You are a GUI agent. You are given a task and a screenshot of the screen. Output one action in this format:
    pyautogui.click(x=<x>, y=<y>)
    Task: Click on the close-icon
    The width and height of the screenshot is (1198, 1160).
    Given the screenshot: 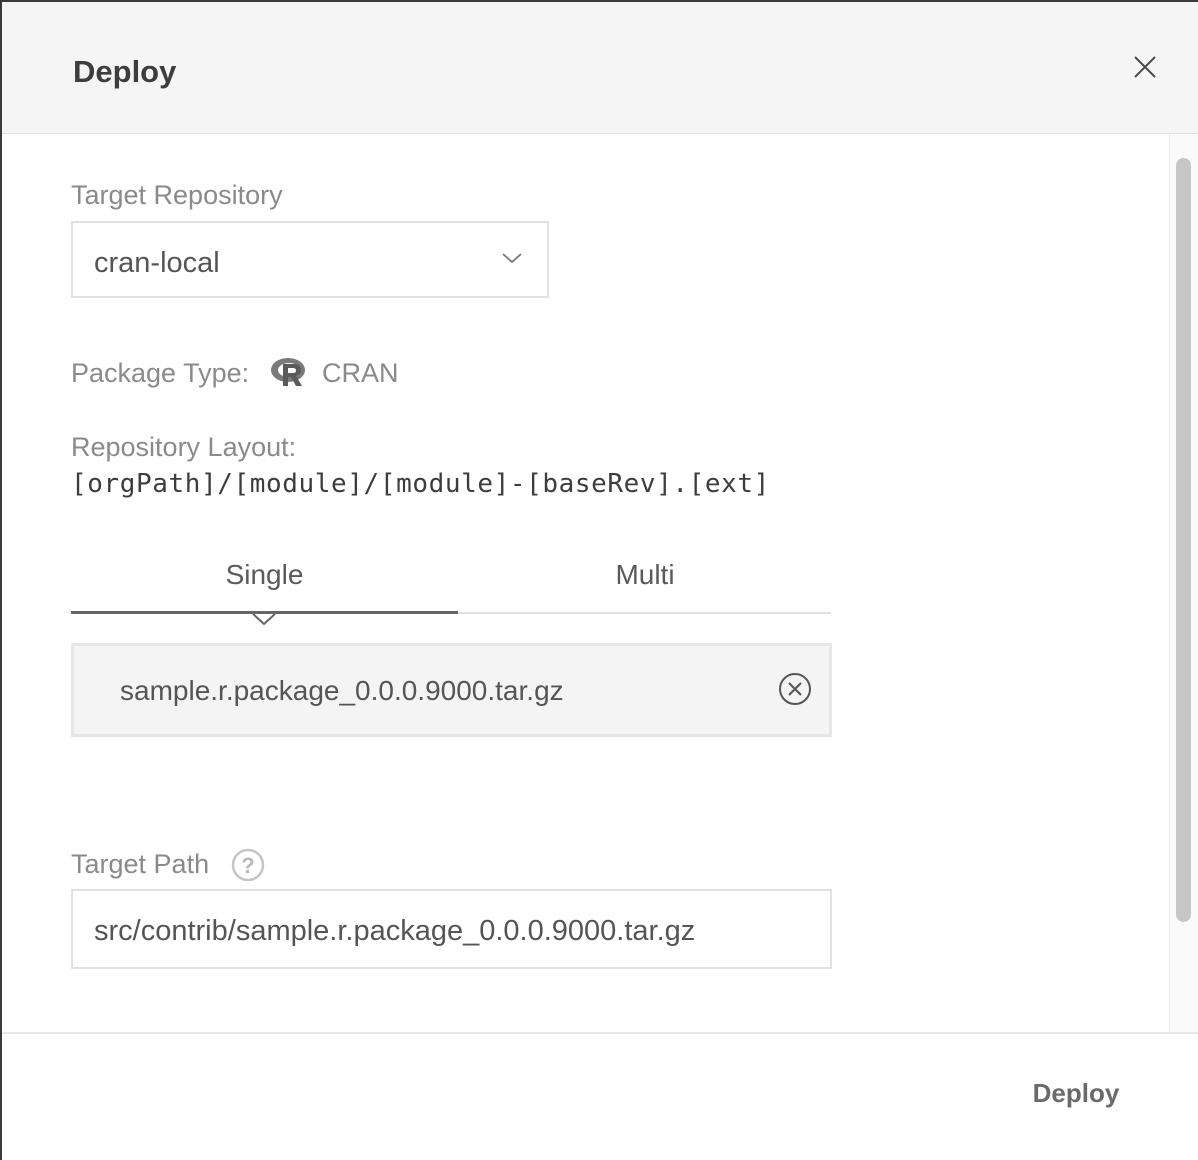 What is the action you would take?
    pyautogui.click(x=1145, y=67)
    